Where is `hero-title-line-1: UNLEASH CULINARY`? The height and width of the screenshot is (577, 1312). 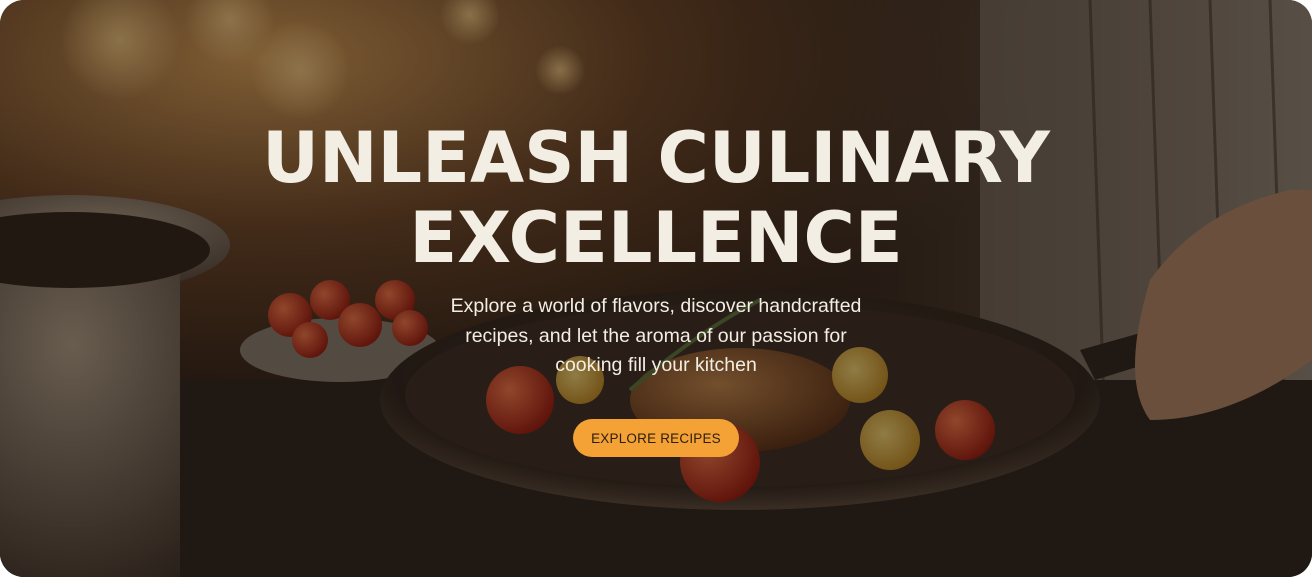
hero-title-line-1: UNLEASH CULINARY is located at coordinates (656, 158).